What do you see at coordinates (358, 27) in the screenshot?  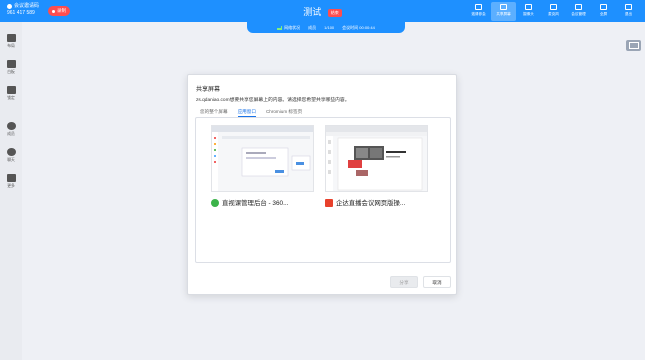 I see `meeting-duration: 会议时间 00:00:44` at bounding box center [358, 27].